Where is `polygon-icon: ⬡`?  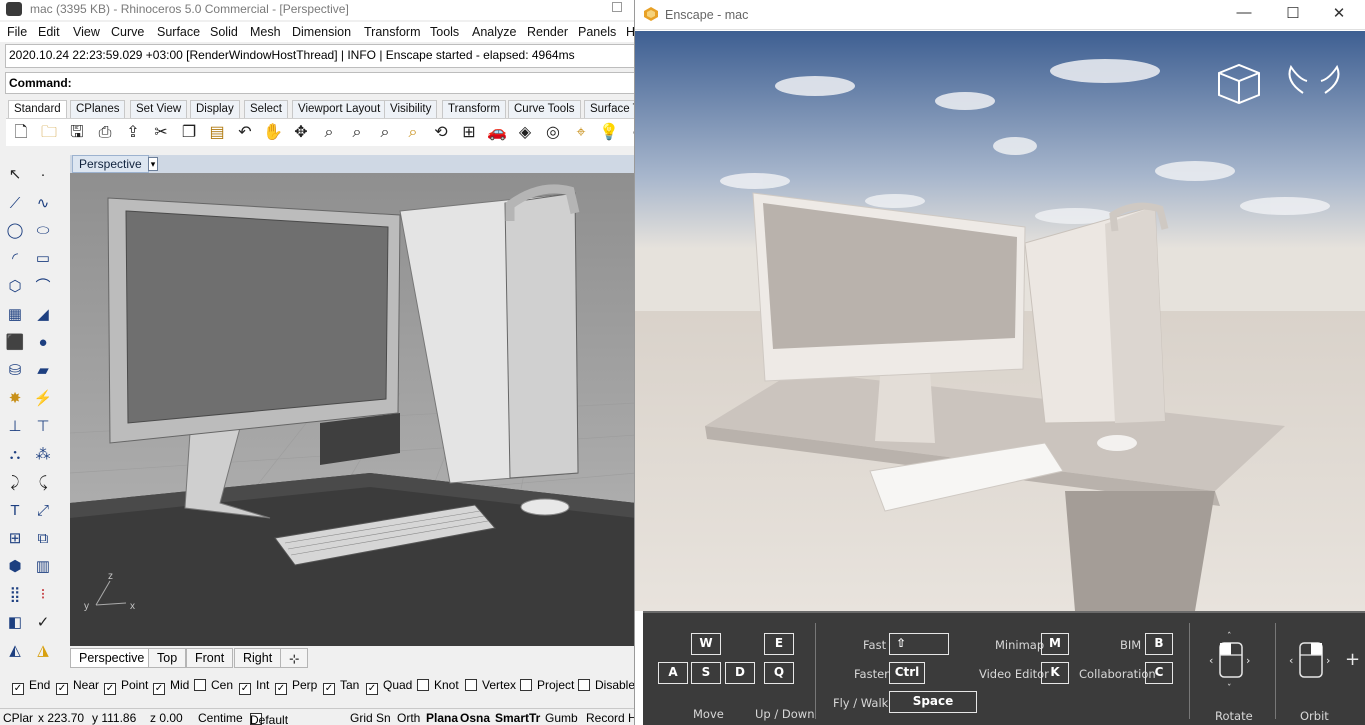 polygon-icon: ⬡ is located at coordinates (15, 287).